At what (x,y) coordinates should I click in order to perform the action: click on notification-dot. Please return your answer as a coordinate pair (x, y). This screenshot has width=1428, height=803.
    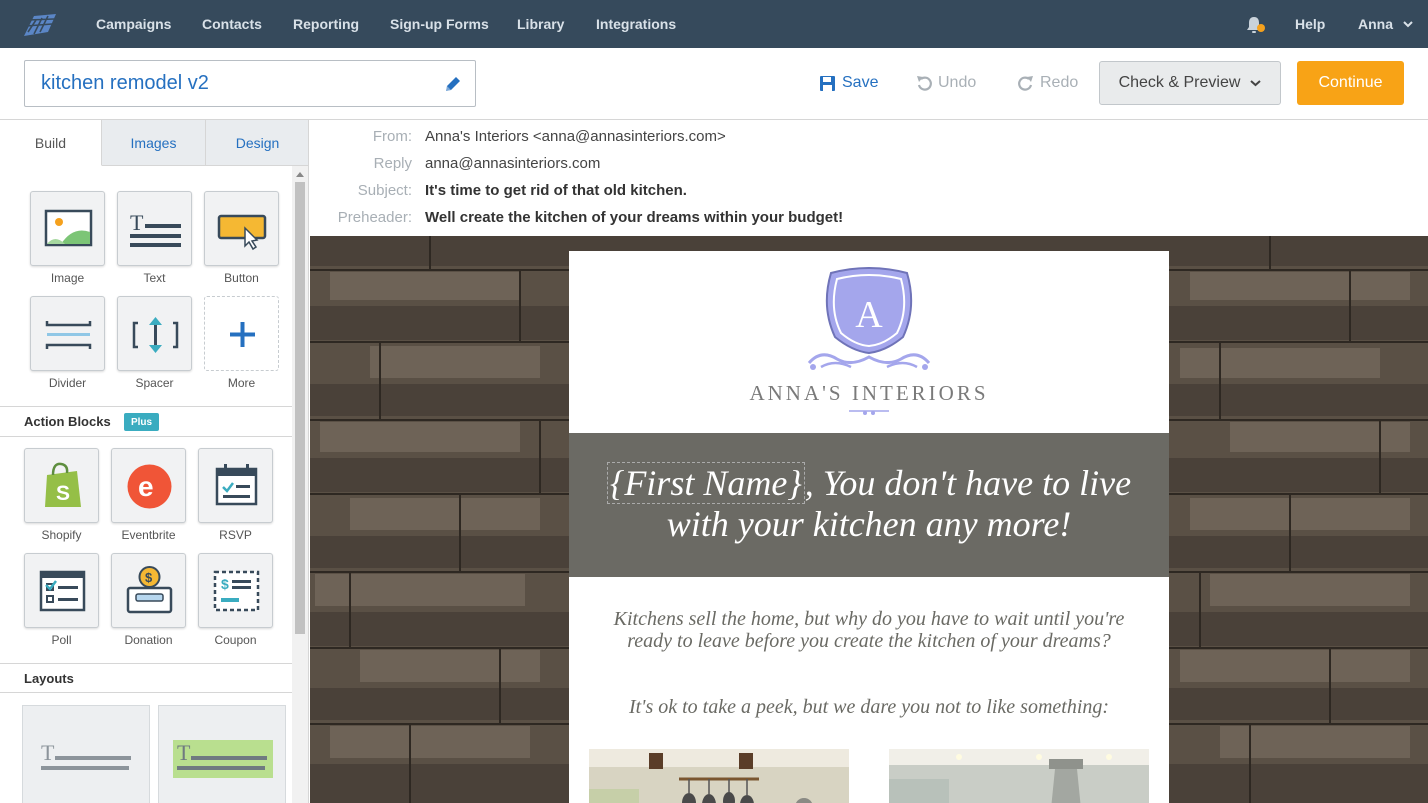
    Looking at the image, I should click on (1261, 28).